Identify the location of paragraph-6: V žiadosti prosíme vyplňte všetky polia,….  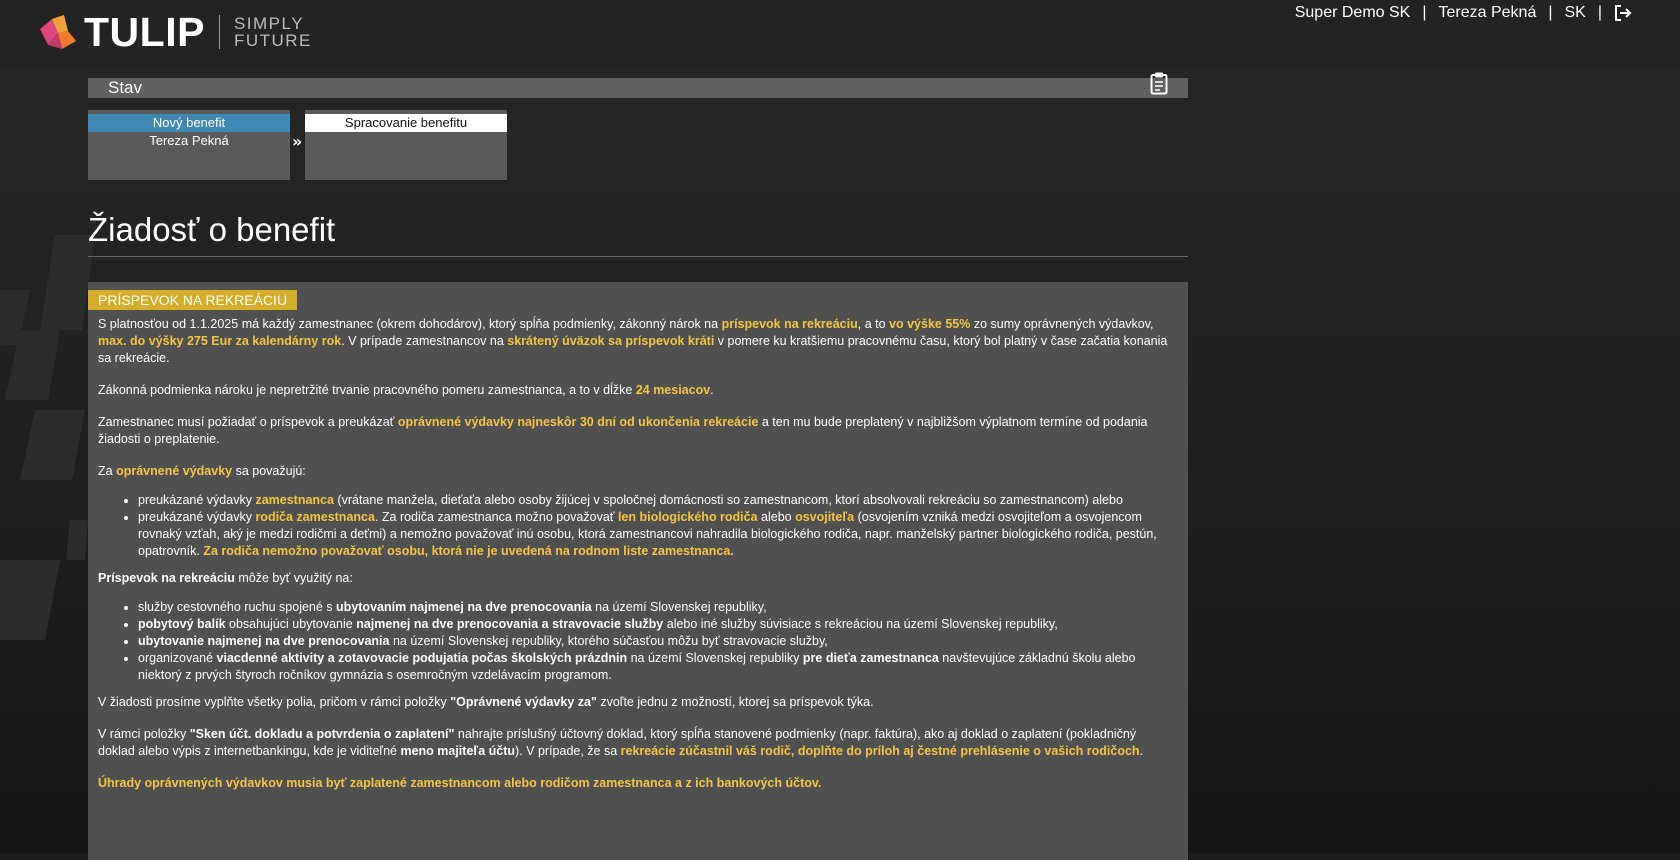
(486, 702).